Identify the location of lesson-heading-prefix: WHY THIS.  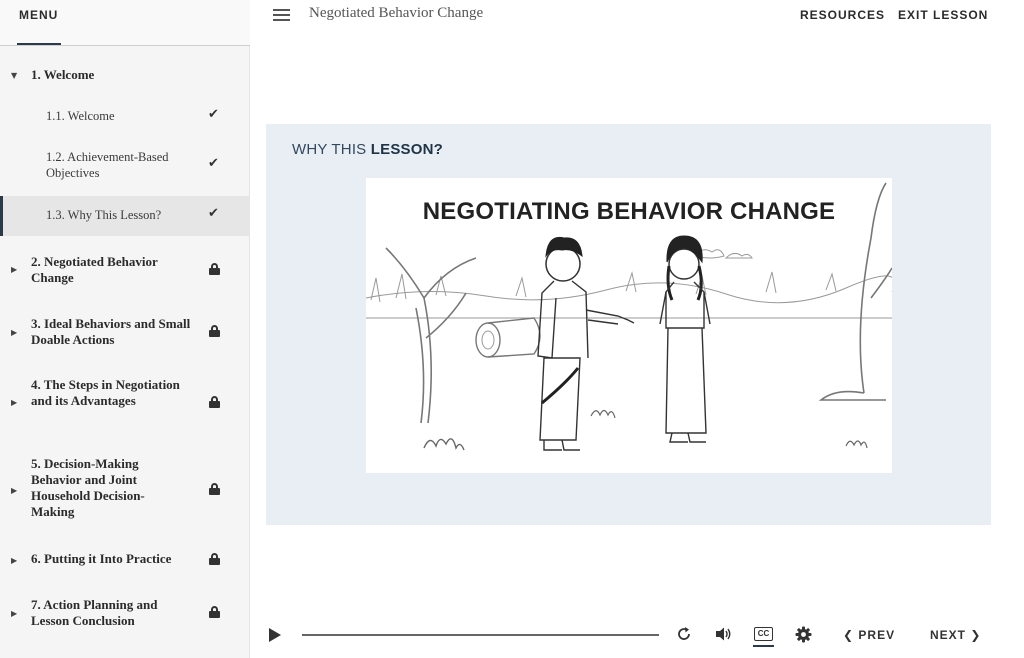
(331, 149).